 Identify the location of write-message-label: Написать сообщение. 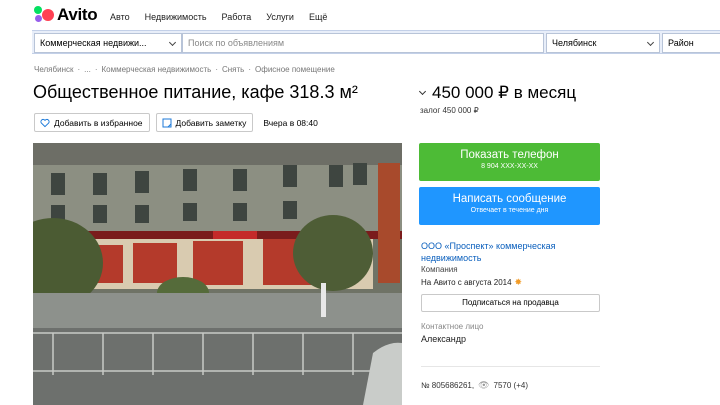
(509, 199).